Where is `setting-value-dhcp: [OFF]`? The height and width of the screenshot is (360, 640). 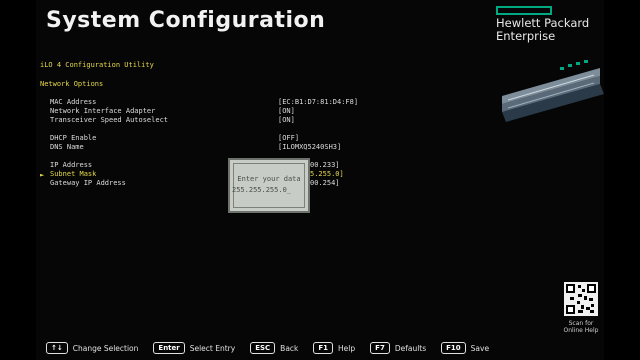 setting-value-dhcp: [OFF] is located at coordinates (289, 138).